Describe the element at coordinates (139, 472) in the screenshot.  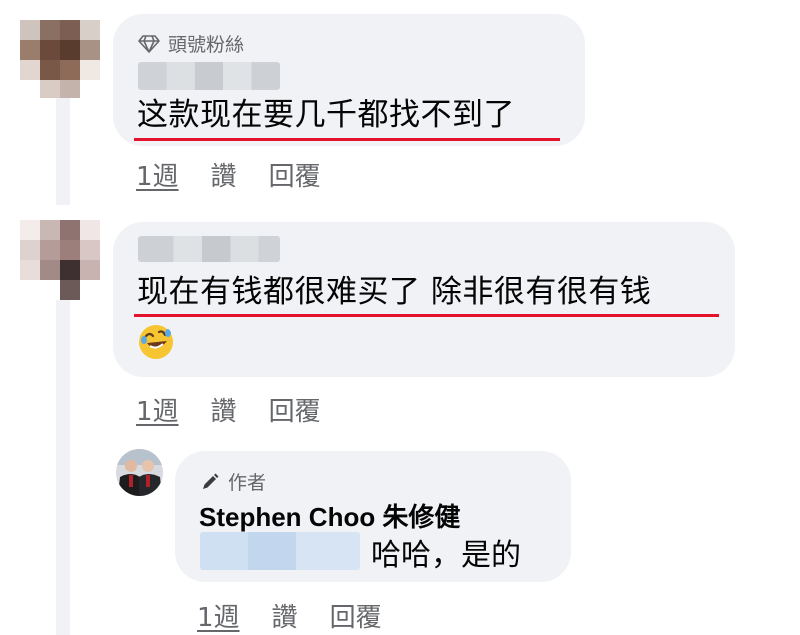
I see `author-avatar` at that location.